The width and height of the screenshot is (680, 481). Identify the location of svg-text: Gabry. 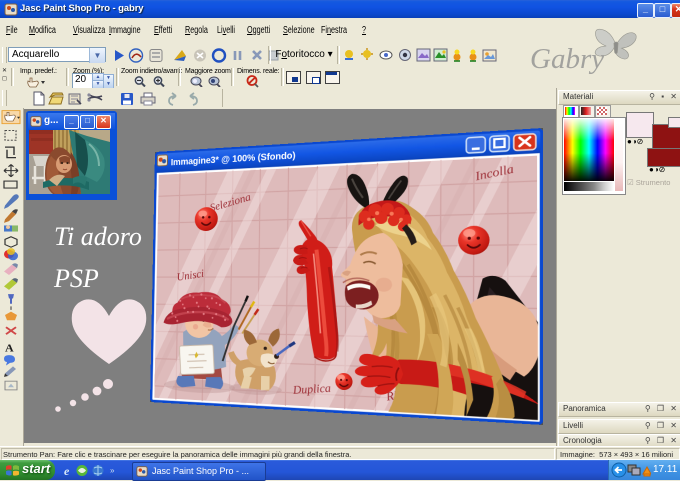
(567, 59).